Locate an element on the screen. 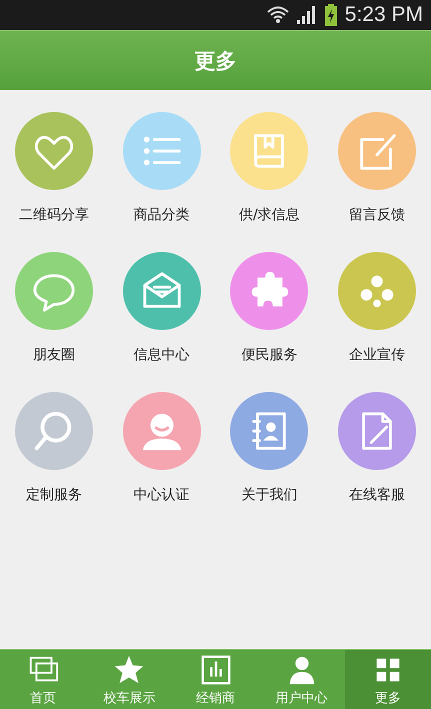 The image size is (431, 709). menu-label: 信息中心 is located at coordinates (162, 355).